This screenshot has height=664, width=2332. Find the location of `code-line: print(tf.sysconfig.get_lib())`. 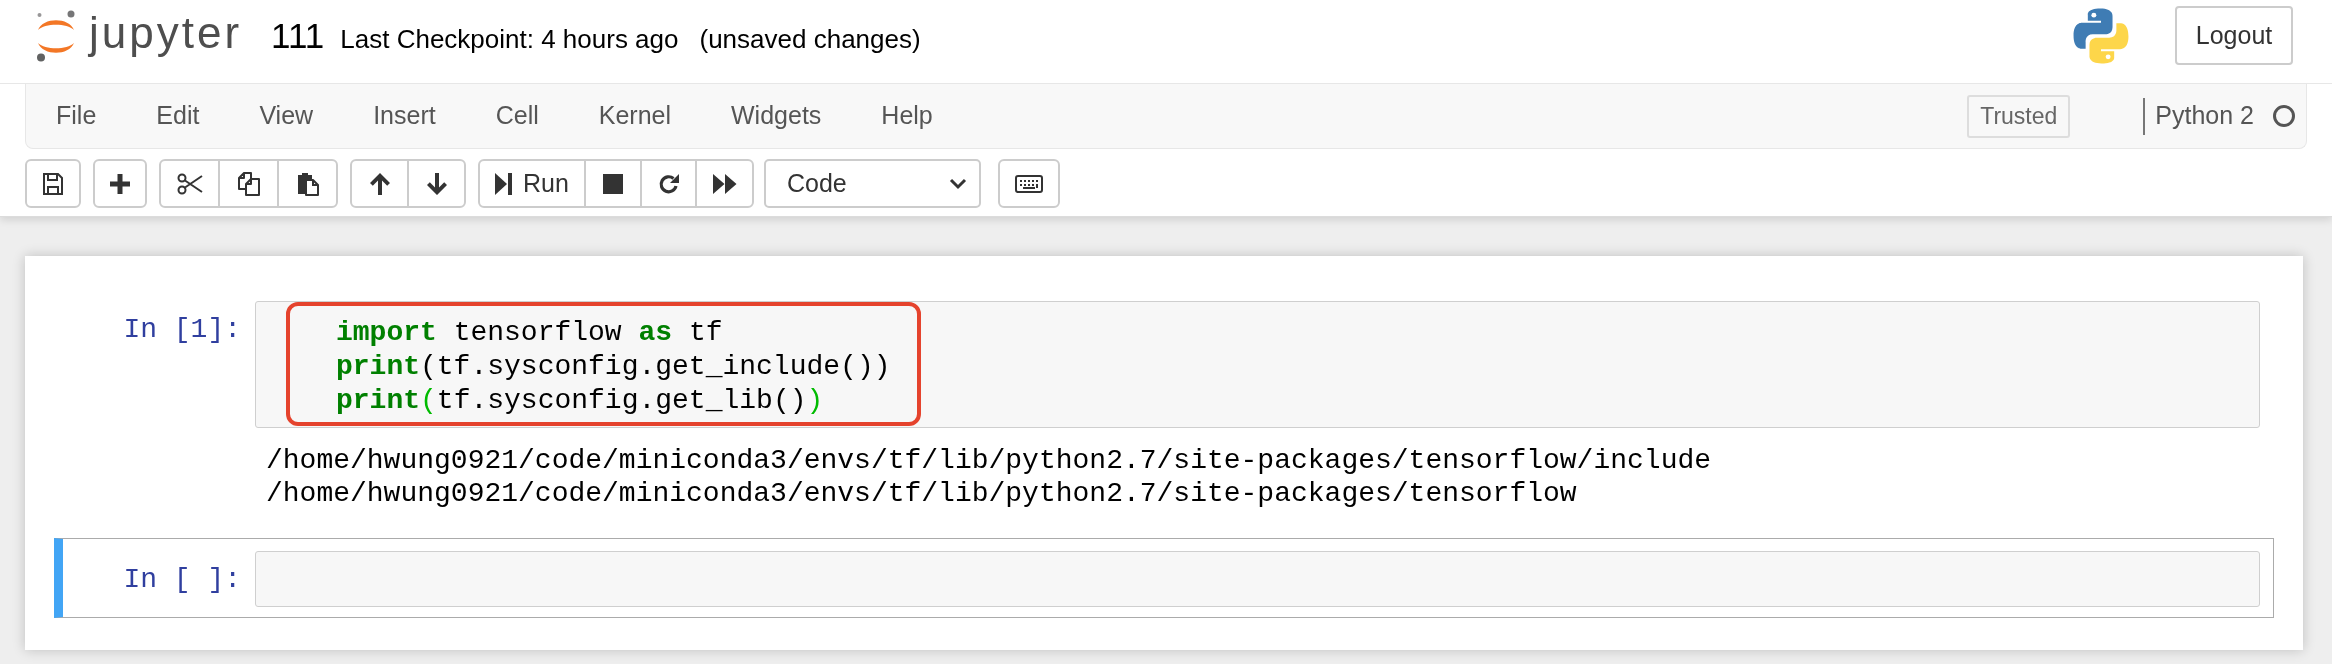

code-line: print(tf.sysconfig.get_lib()) is located at coordinates (580, 401).